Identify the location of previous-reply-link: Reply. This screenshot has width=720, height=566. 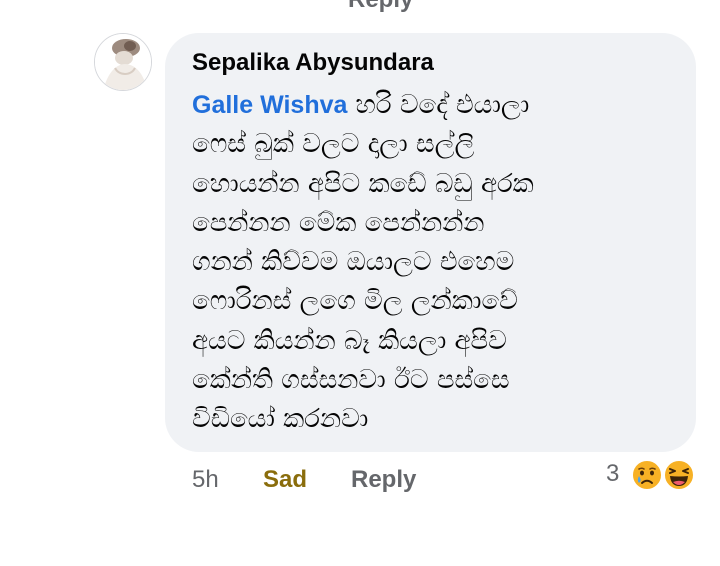
(380, 7).